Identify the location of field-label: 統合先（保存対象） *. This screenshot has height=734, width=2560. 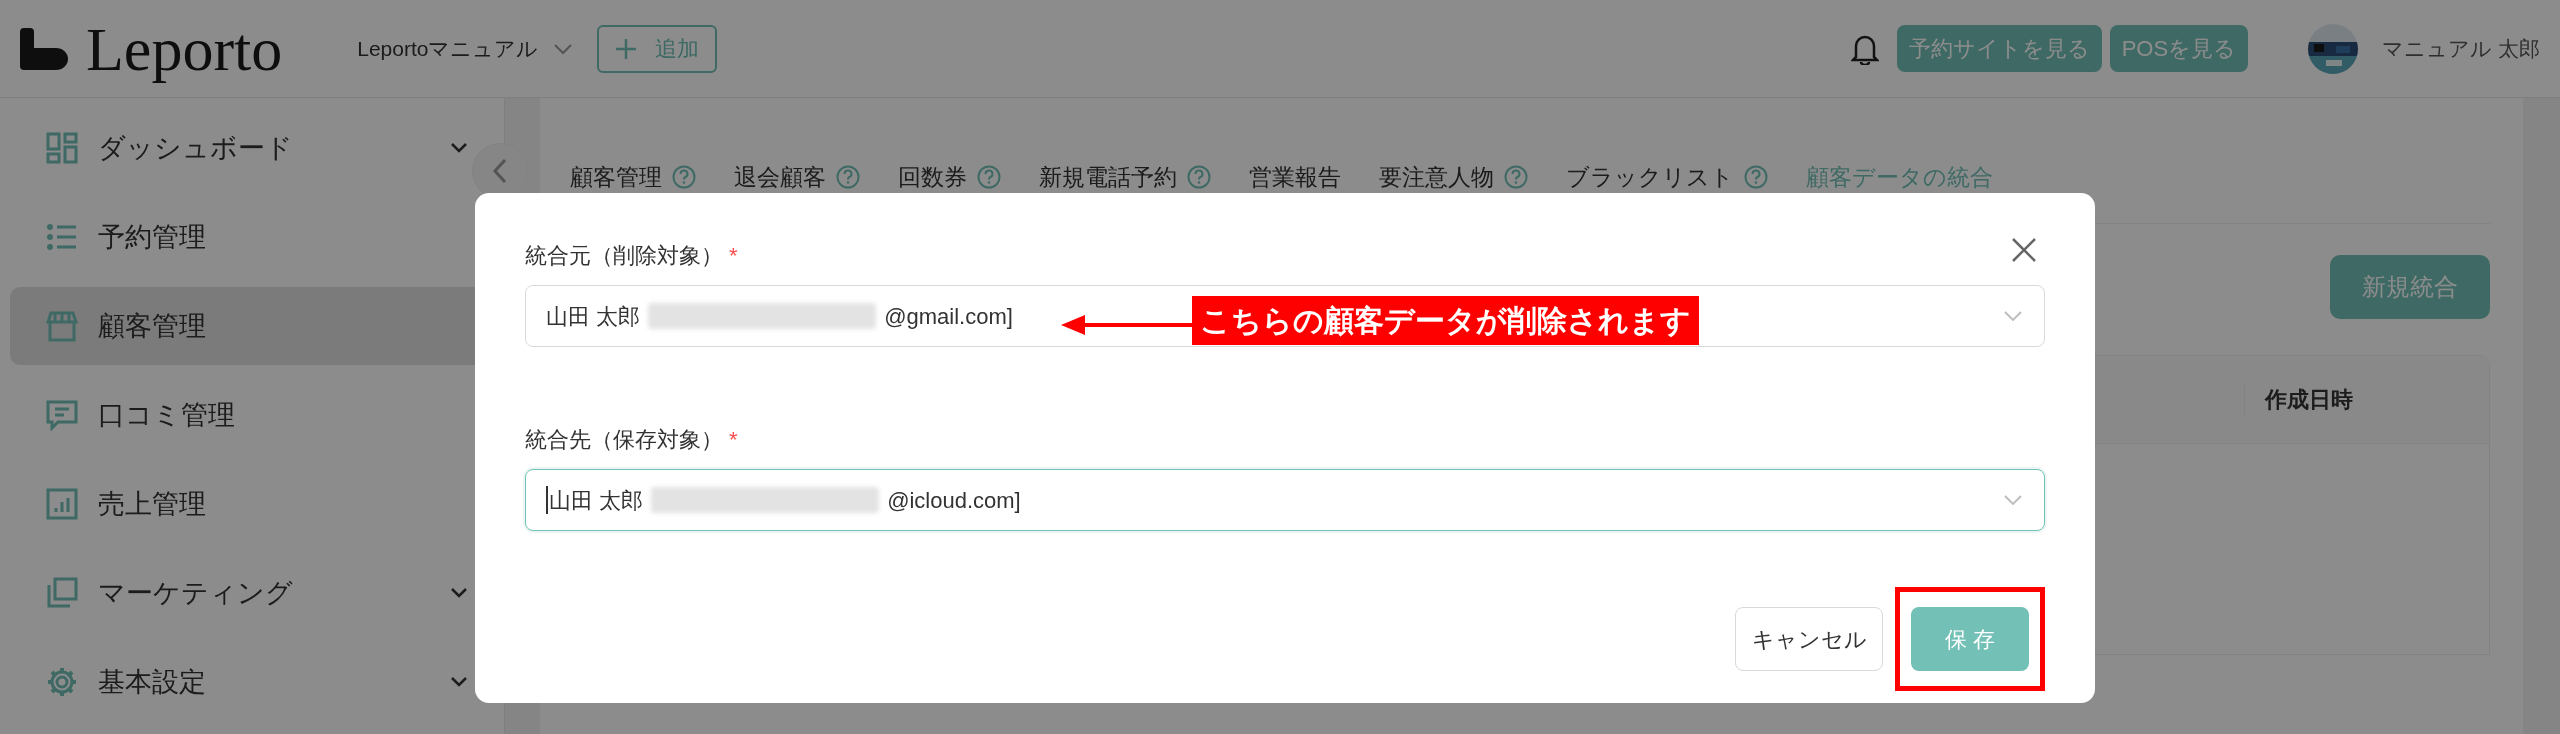
(631, 440).